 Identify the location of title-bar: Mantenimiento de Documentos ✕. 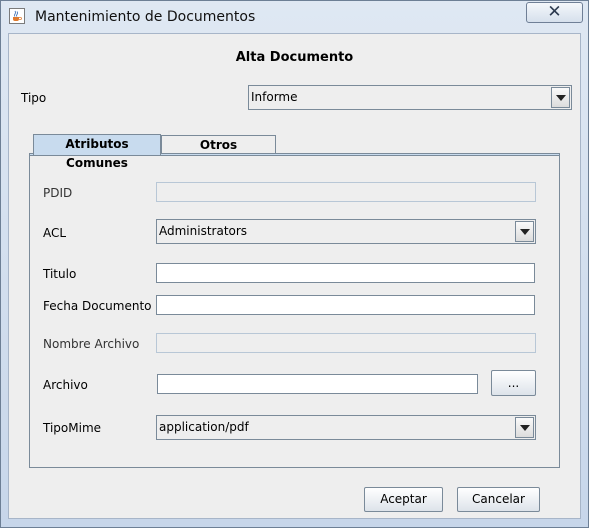
(294, 17).